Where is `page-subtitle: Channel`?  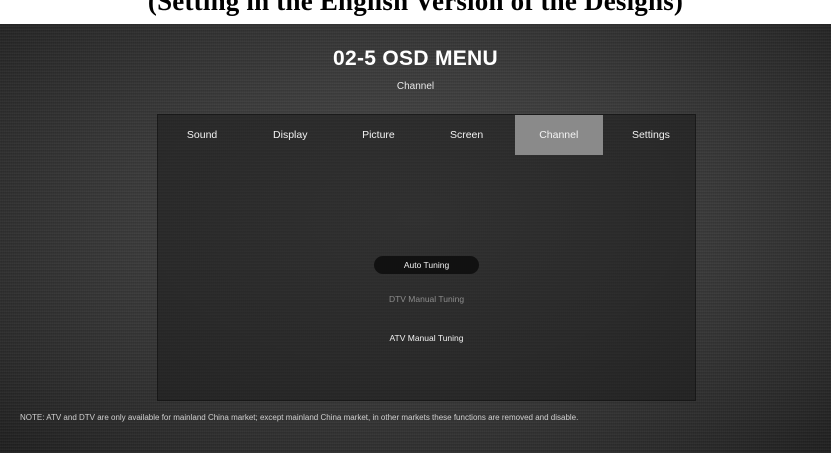
page-subtitle: Channel is located at coordinates (415, 86).